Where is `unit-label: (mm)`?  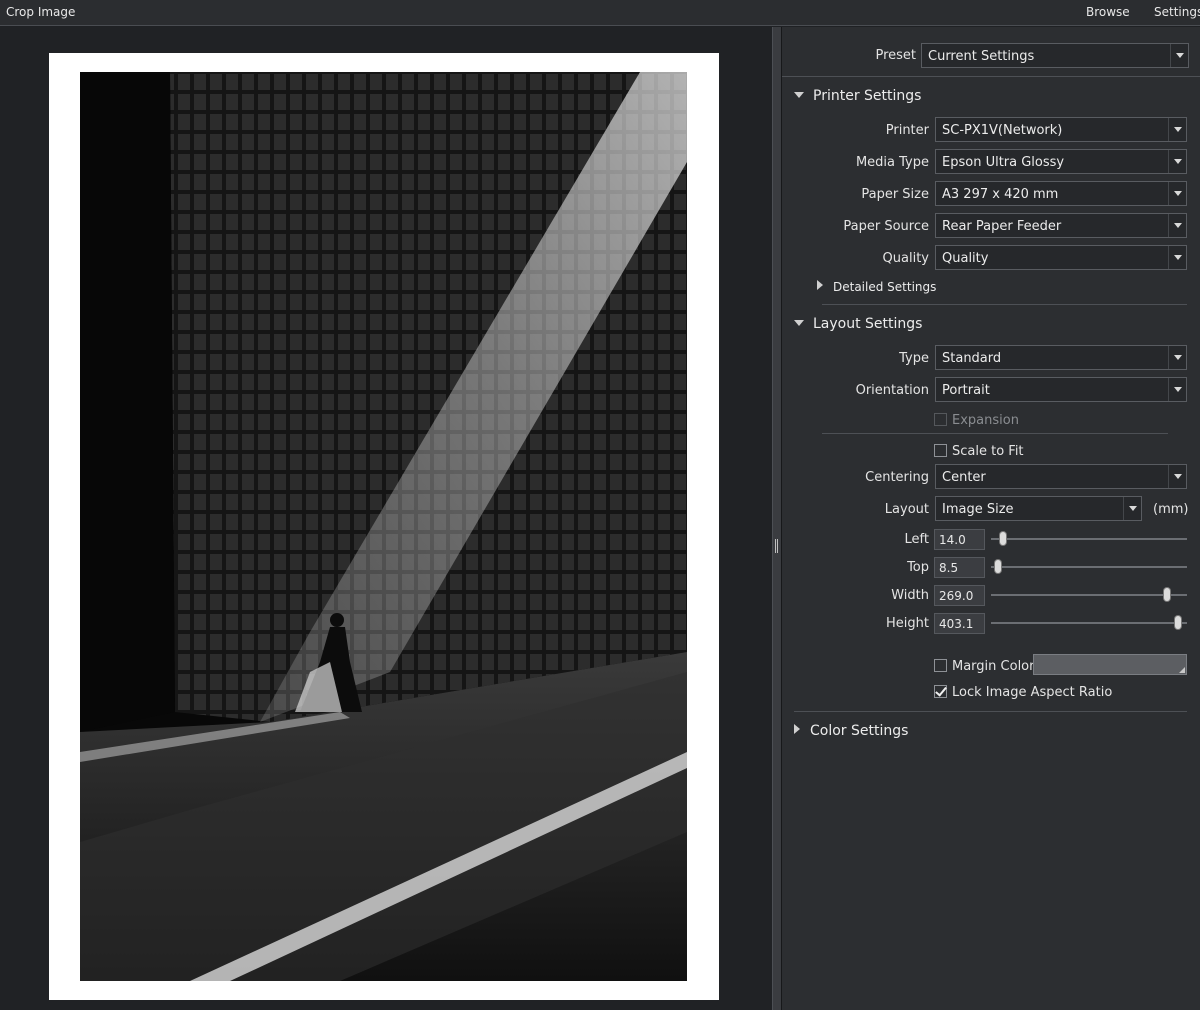
unit-label: (mm) is located at coordinates (1171, 509).